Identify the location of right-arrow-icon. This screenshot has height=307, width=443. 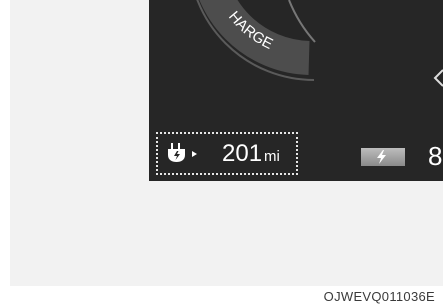
(438, 78).